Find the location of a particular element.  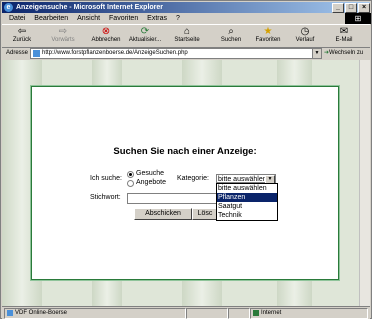

radio-gesuche is located at coordinates (130, 174).